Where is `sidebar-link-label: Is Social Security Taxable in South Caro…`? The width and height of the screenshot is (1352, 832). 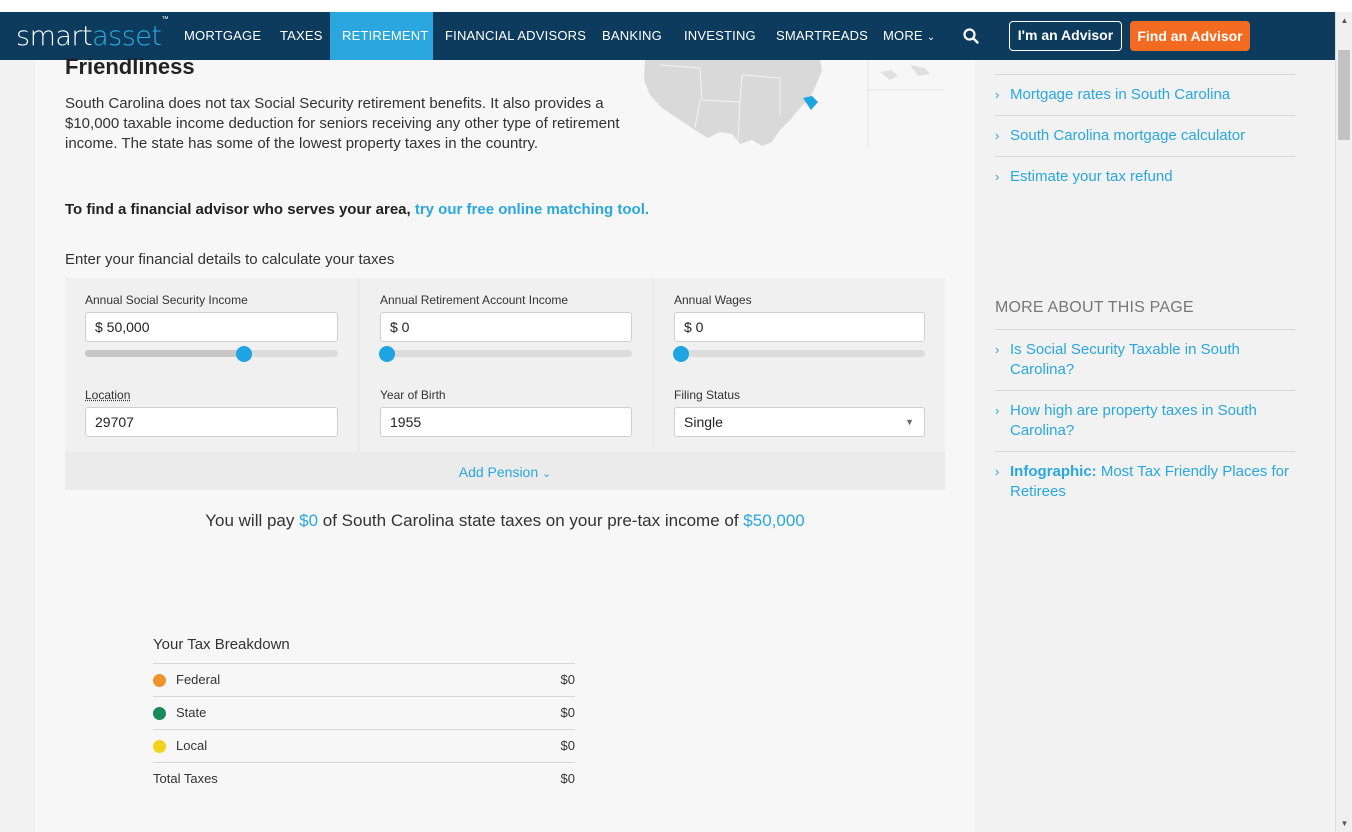
sidebar-link-label: Is Social Security Taxable in South Caro… is located at coordinates (1125, 359).